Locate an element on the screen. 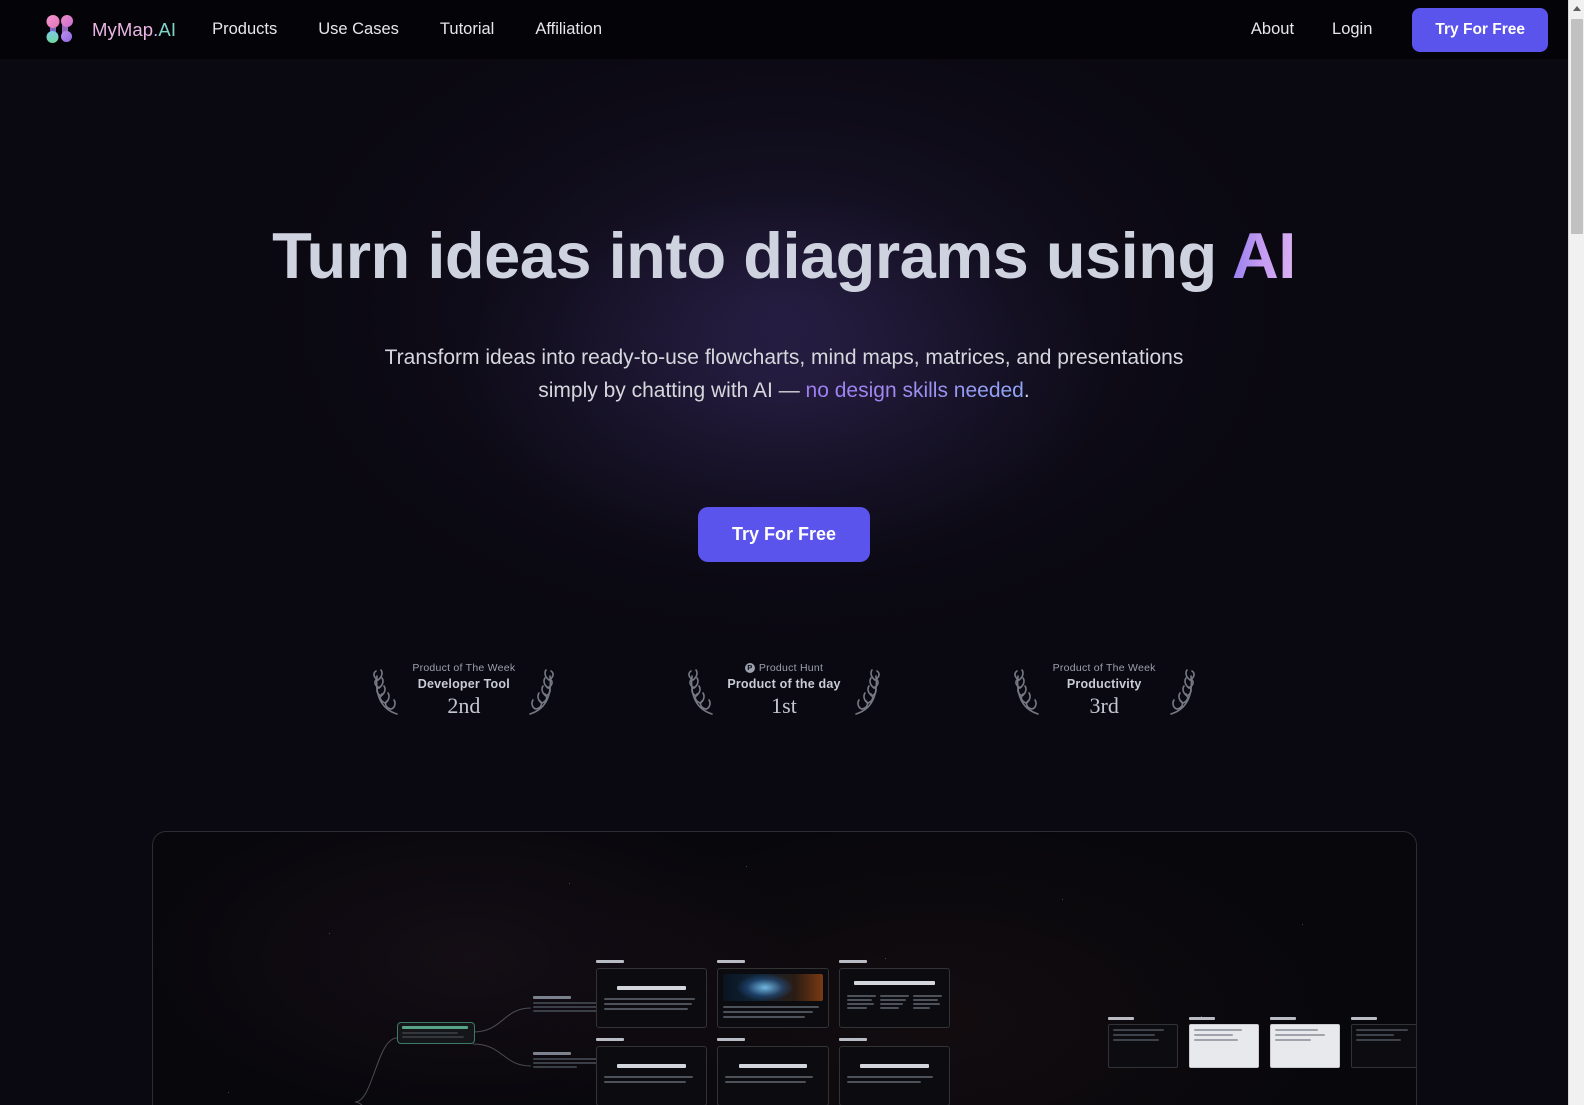  nav-item-login: Login is located at coordinates (1352, 29).